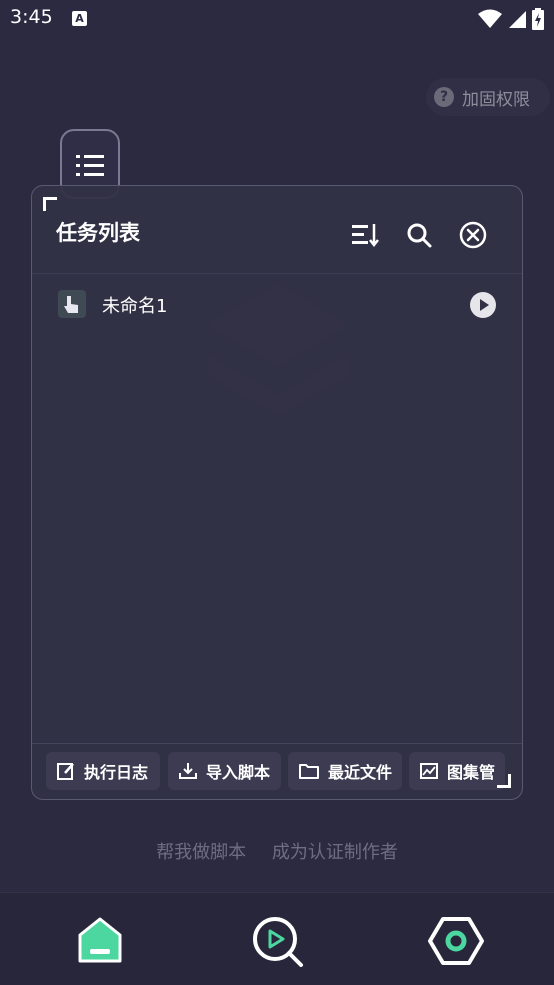 Image resolution: width=554 pixels, height=985 pixels. What do you see at coordinates (471, 772) in the screenshot?
I see `gallery-manager-label: 图集管` at bounding box center [471, 772].